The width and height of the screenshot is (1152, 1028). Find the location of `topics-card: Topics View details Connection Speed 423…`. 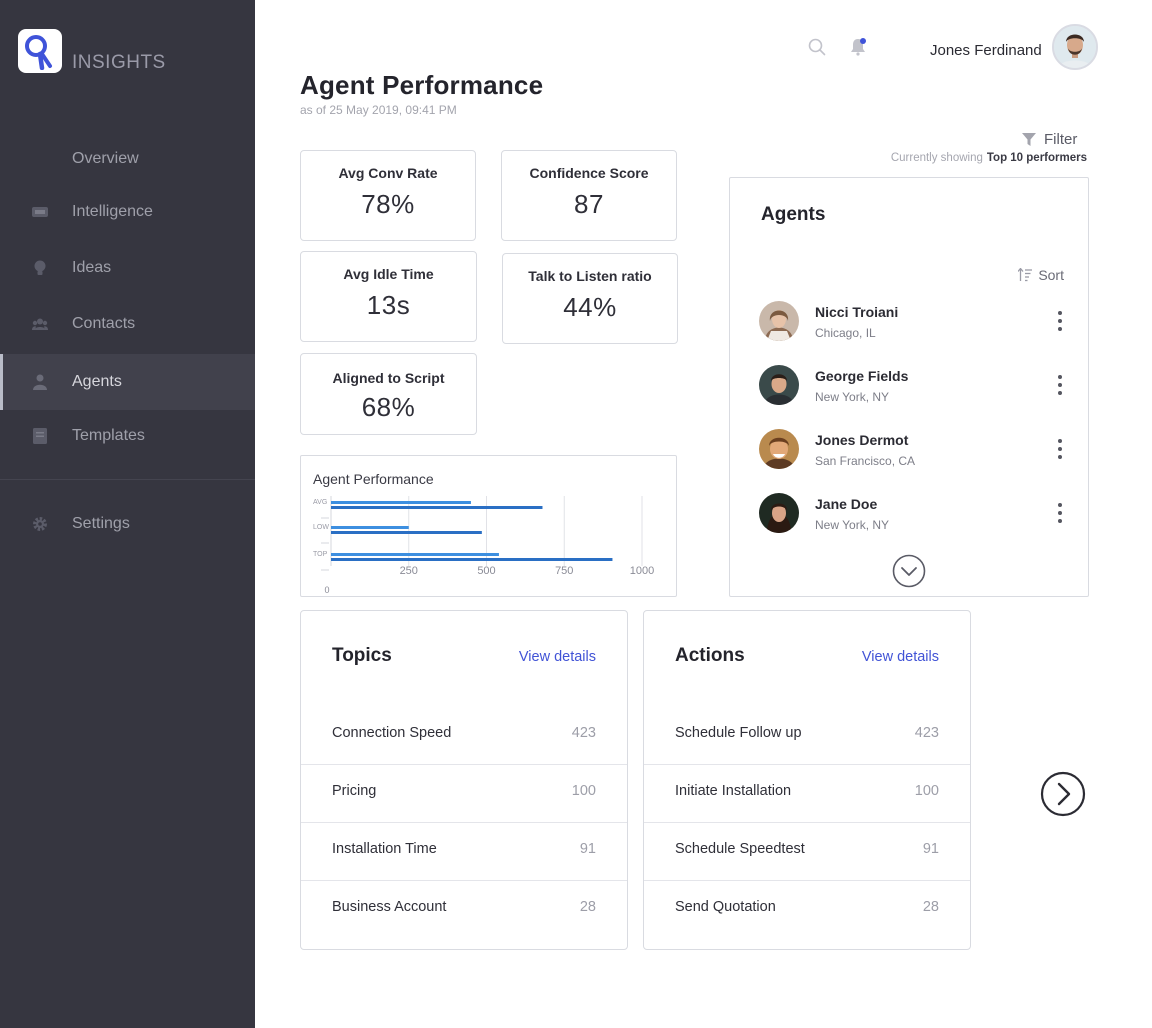

topics-card: Topics View details Connection Speed 423… is located at coordinates (464, 780).